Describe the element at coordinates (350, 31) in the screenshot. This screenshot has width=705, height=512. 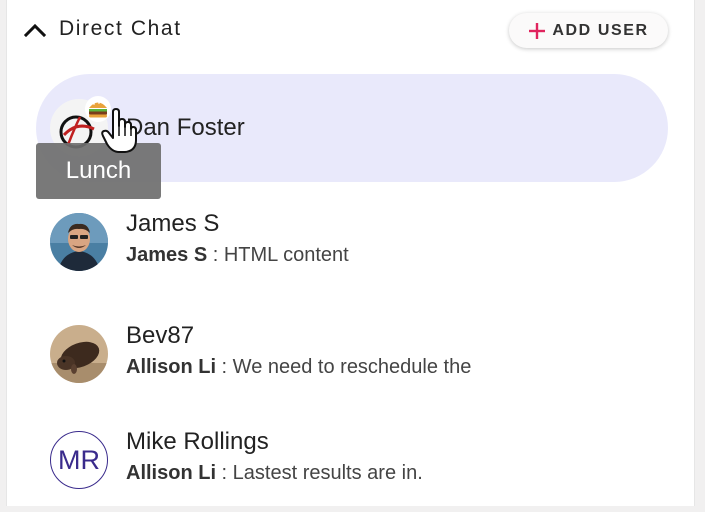
I see `section-header: Direct Chat ADD USER` at that location.